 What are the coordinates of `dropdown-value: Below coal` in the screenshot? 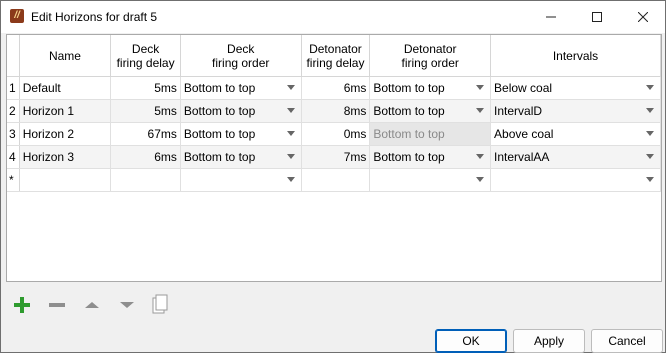 It's located at (523, 88).